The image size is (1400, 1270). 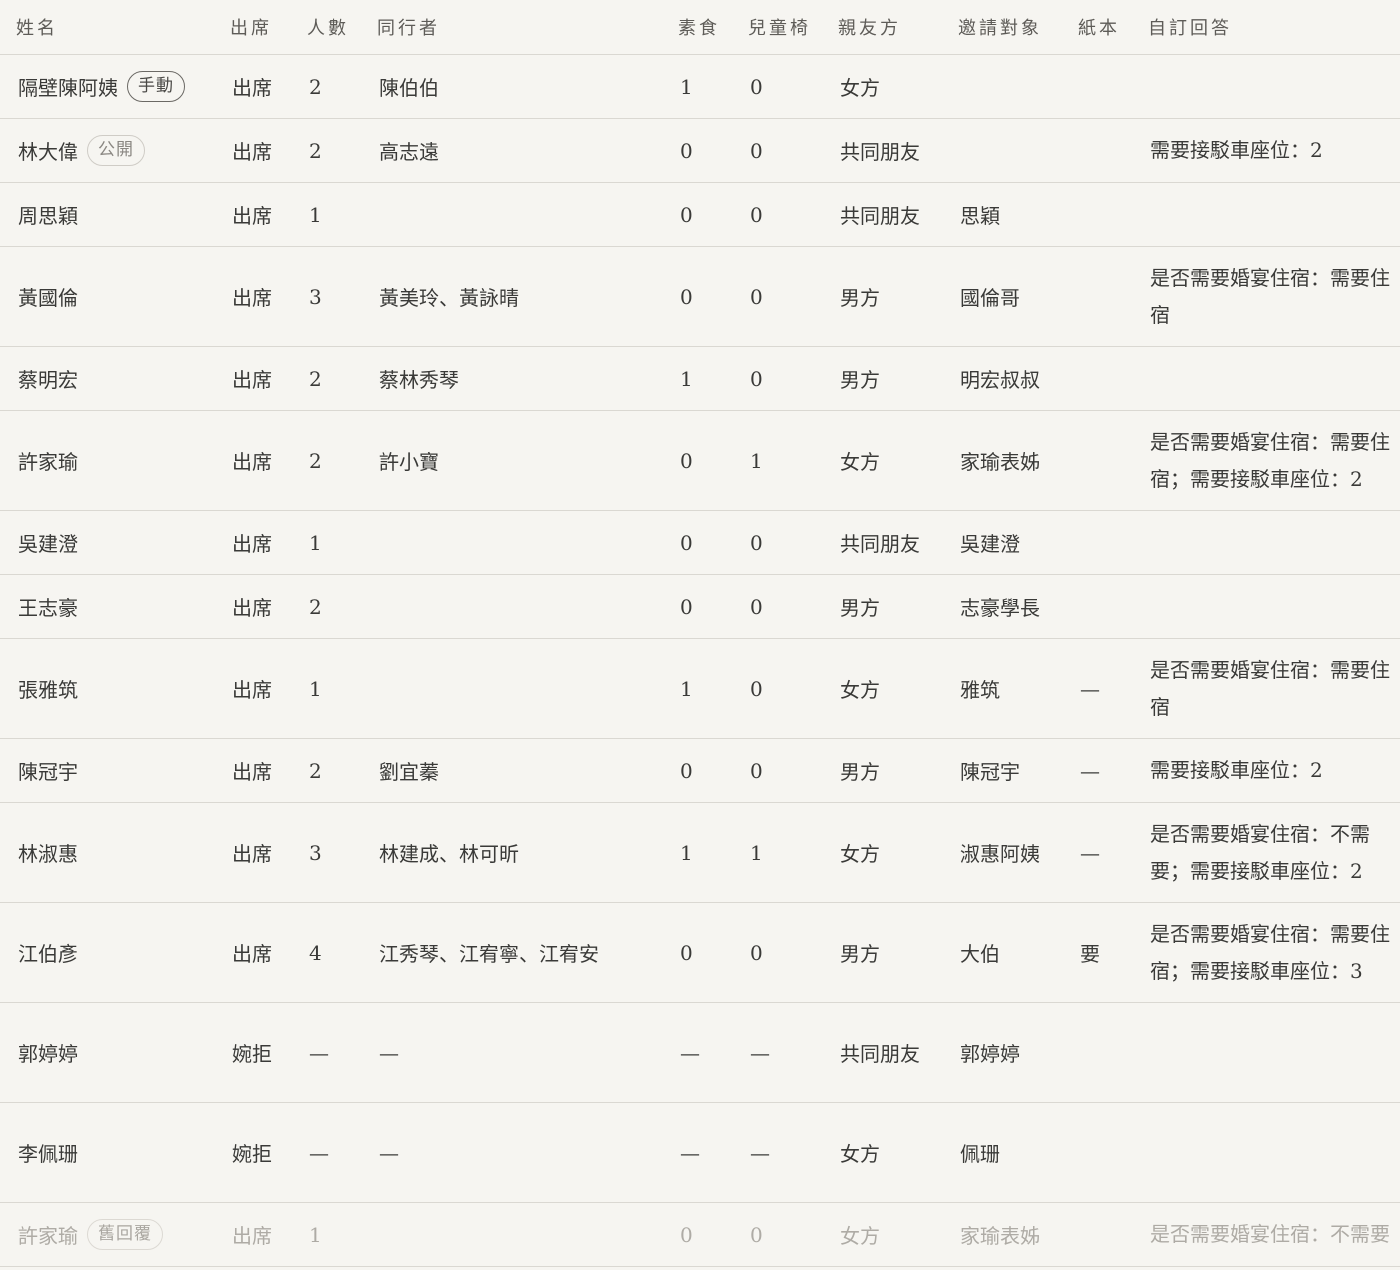 I want to click on guest-name: 林大偉, so click(x=48, y=152).